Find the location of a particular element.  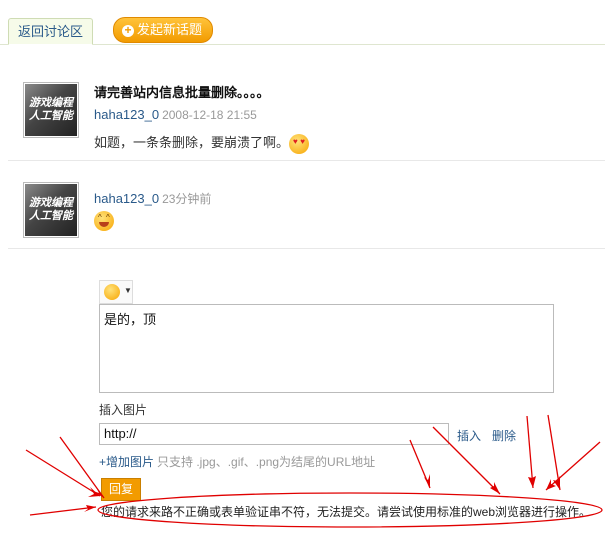

post-meta: haha123_0 23分钟前 is located at coordinates (152, 198).